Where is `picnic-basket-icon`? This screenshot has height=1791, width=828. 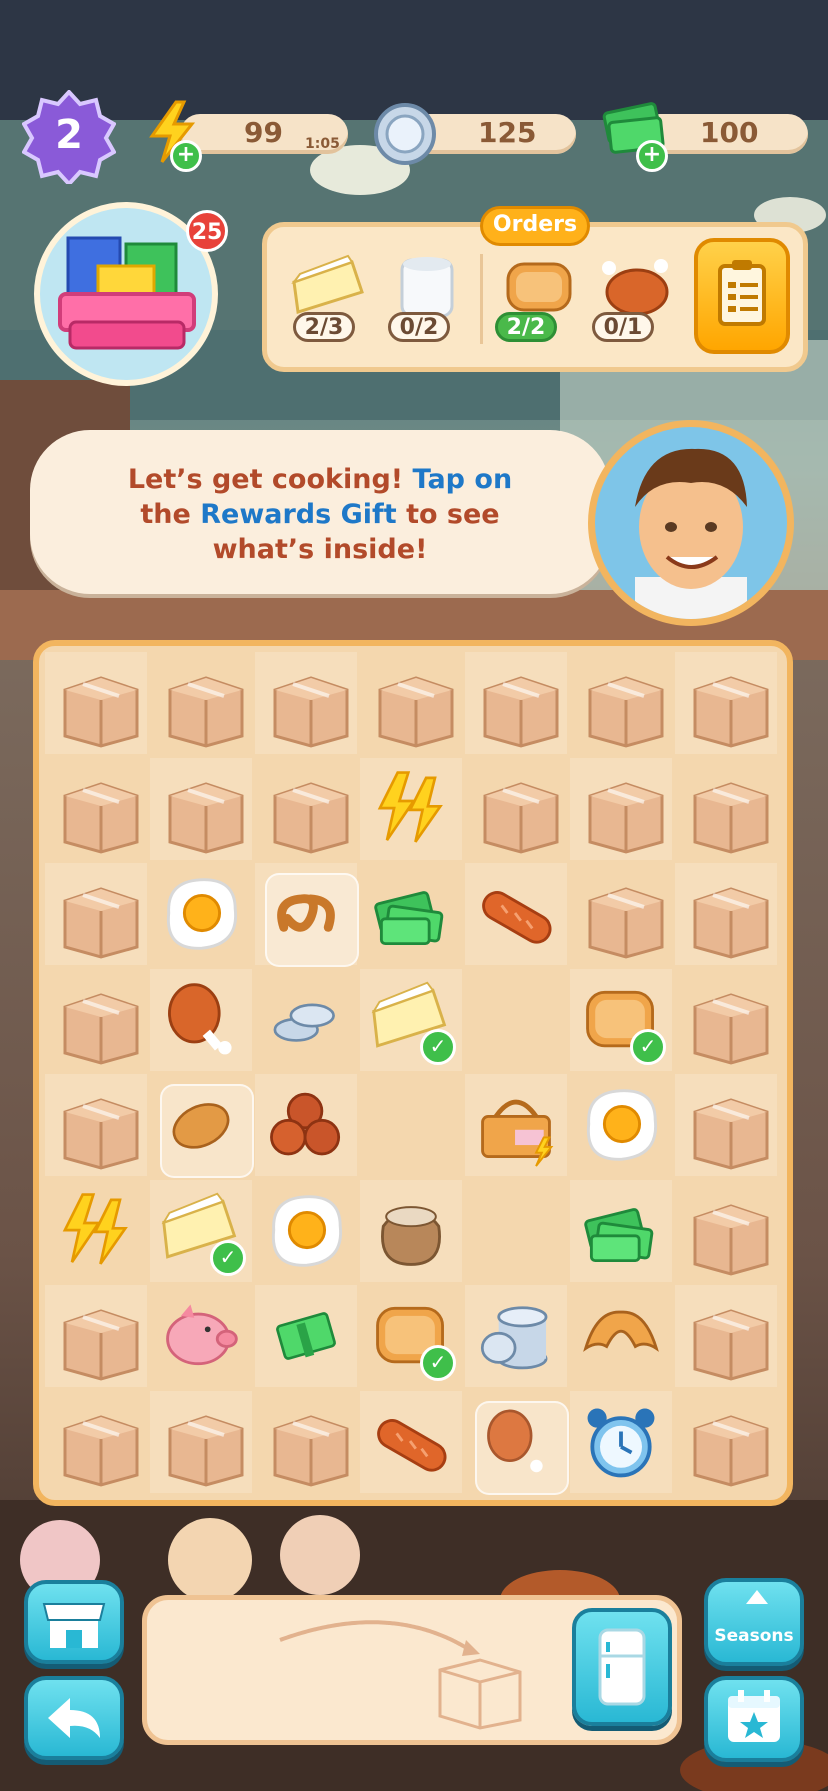
picnic-basket-icon is located at coordinates (516, 1125).